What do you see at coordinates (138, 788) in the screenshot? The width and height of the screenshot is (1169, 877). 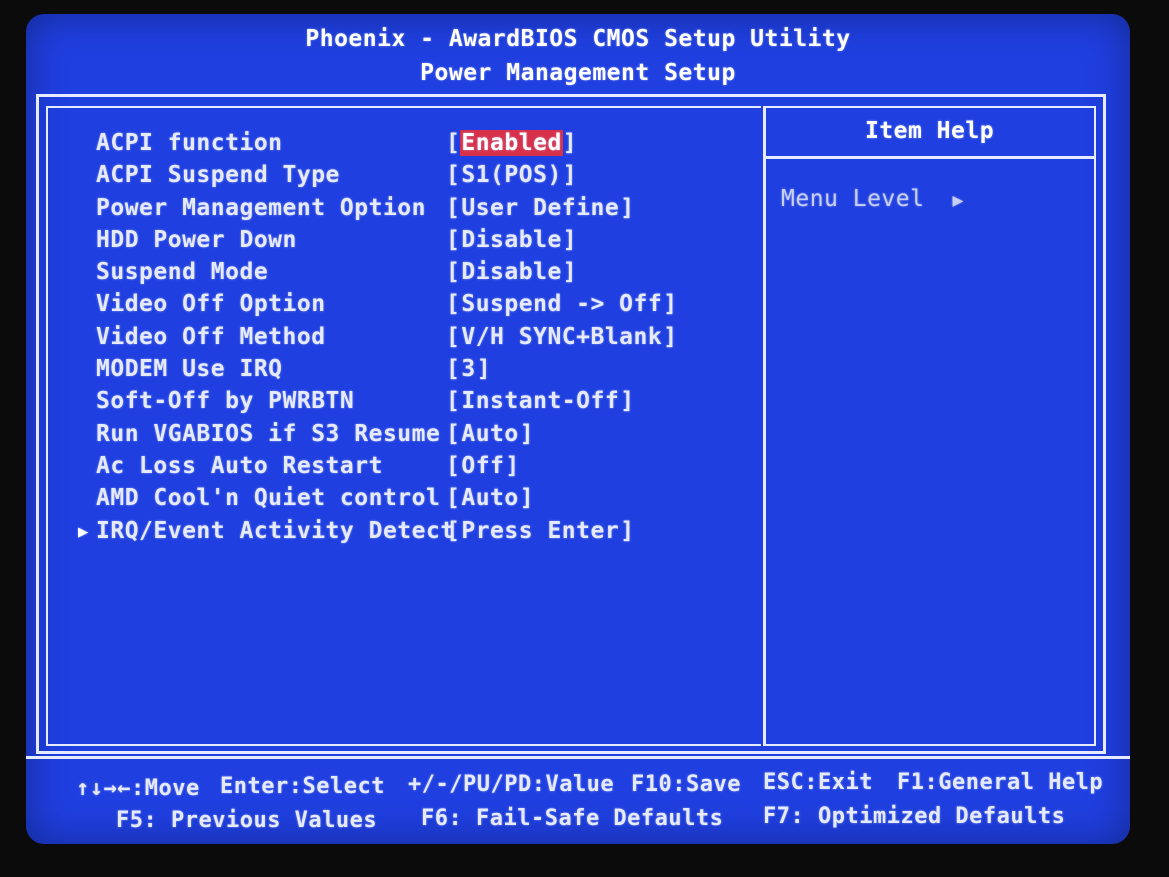 I see `key-move: ↑↓→←:Move` at bounding box center [138, 788].